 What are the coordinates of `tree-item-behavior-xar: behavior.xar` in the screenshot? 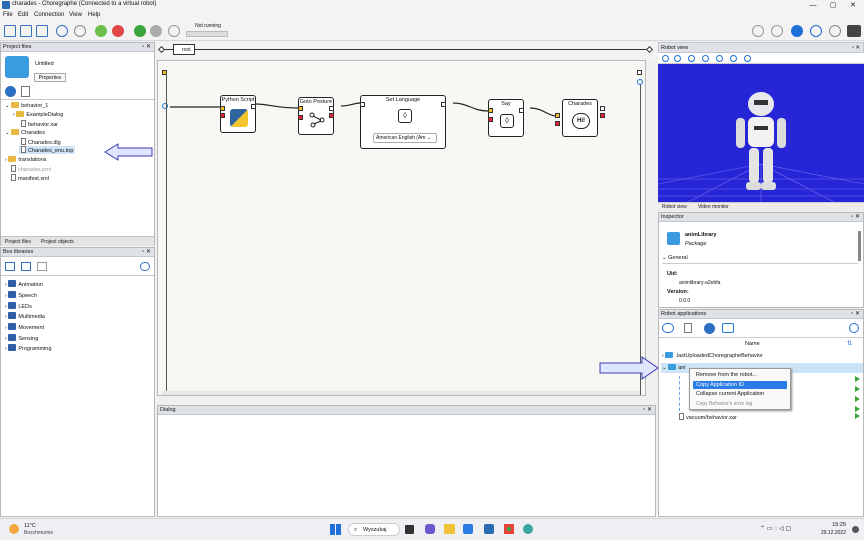 It's located at (39, 124).